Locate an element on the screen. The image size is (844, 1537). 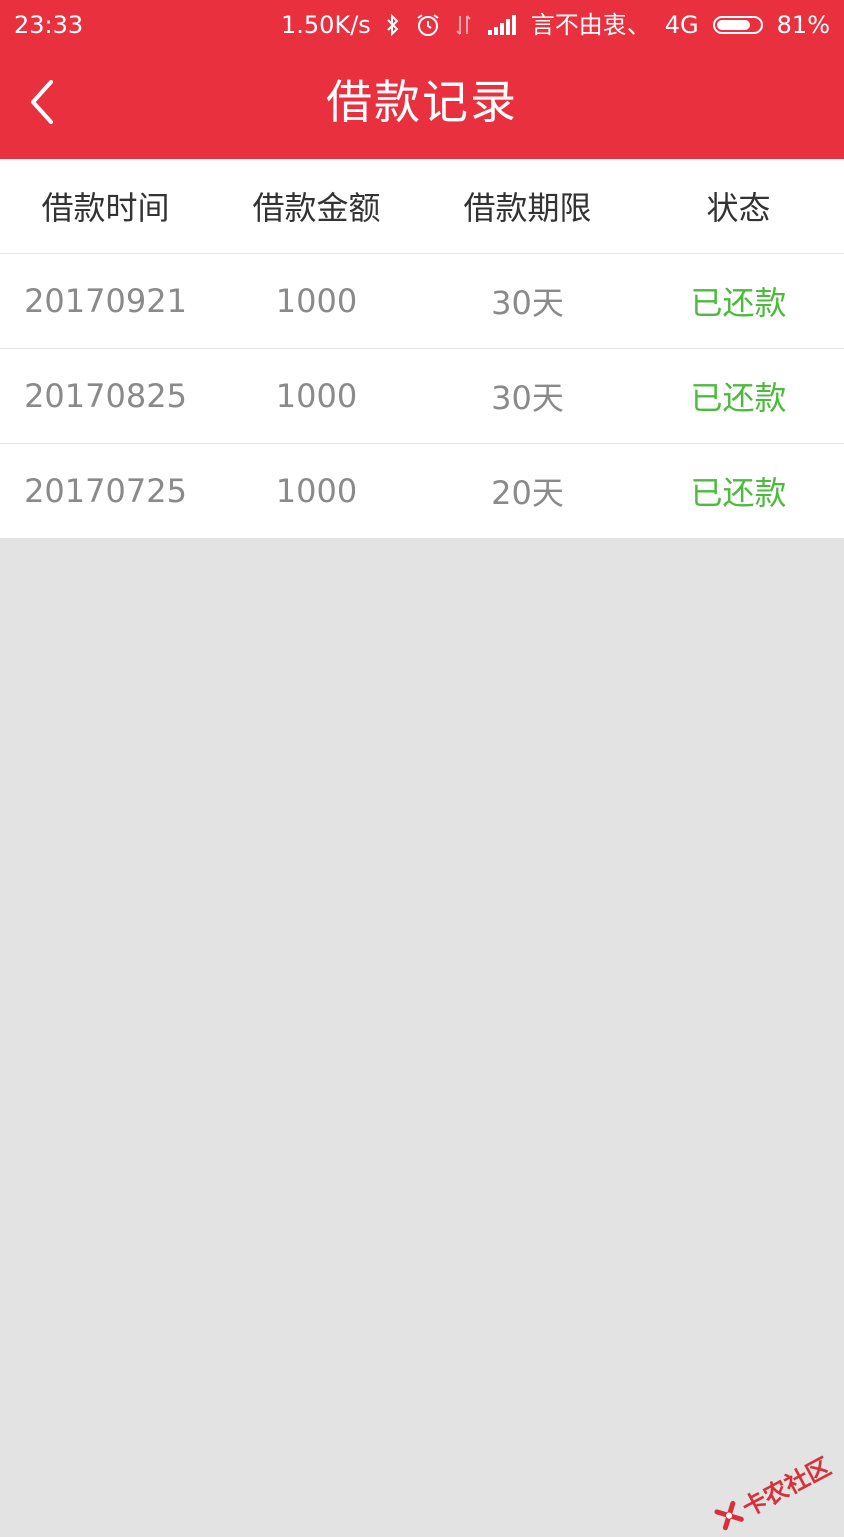
data-transfer-icon is located at coordinates (464, 25).